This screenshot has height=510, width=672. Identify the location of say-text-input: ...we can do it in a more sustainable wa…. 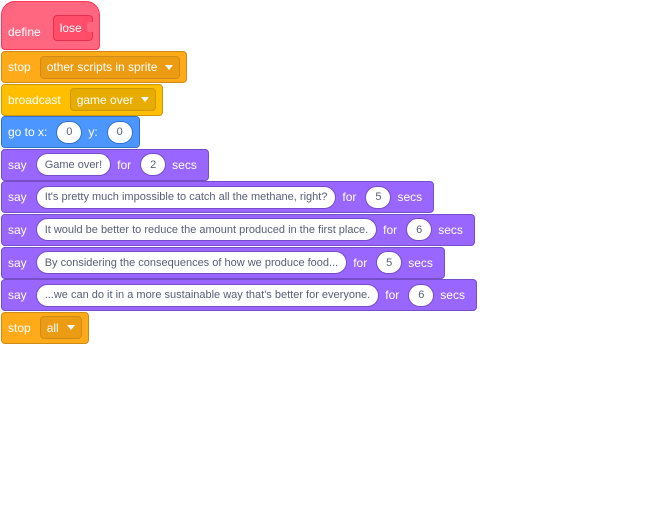
(207, 295).